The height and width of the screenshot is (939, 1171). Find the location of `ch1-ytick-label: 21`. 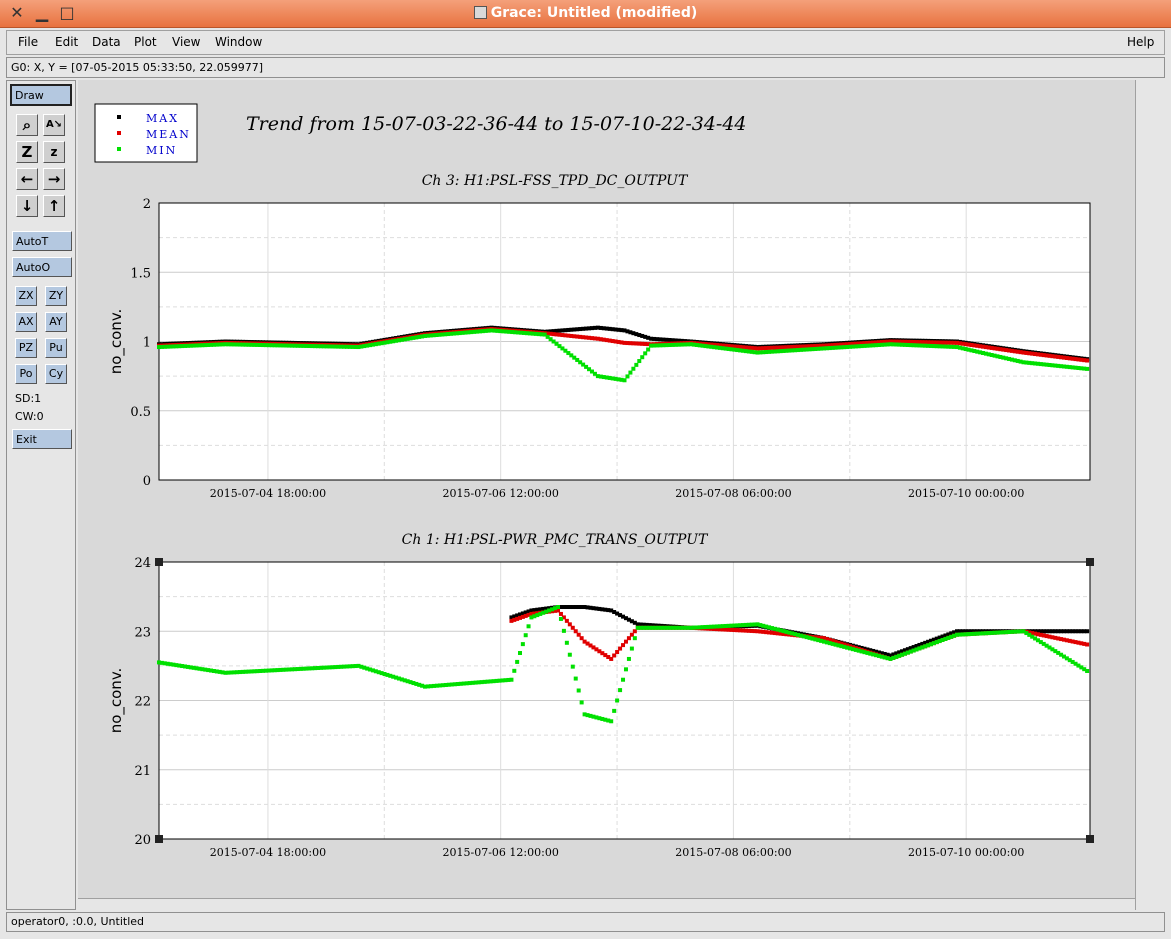

ch1-ytick-label: 21 is located at coordinates (142, 771).